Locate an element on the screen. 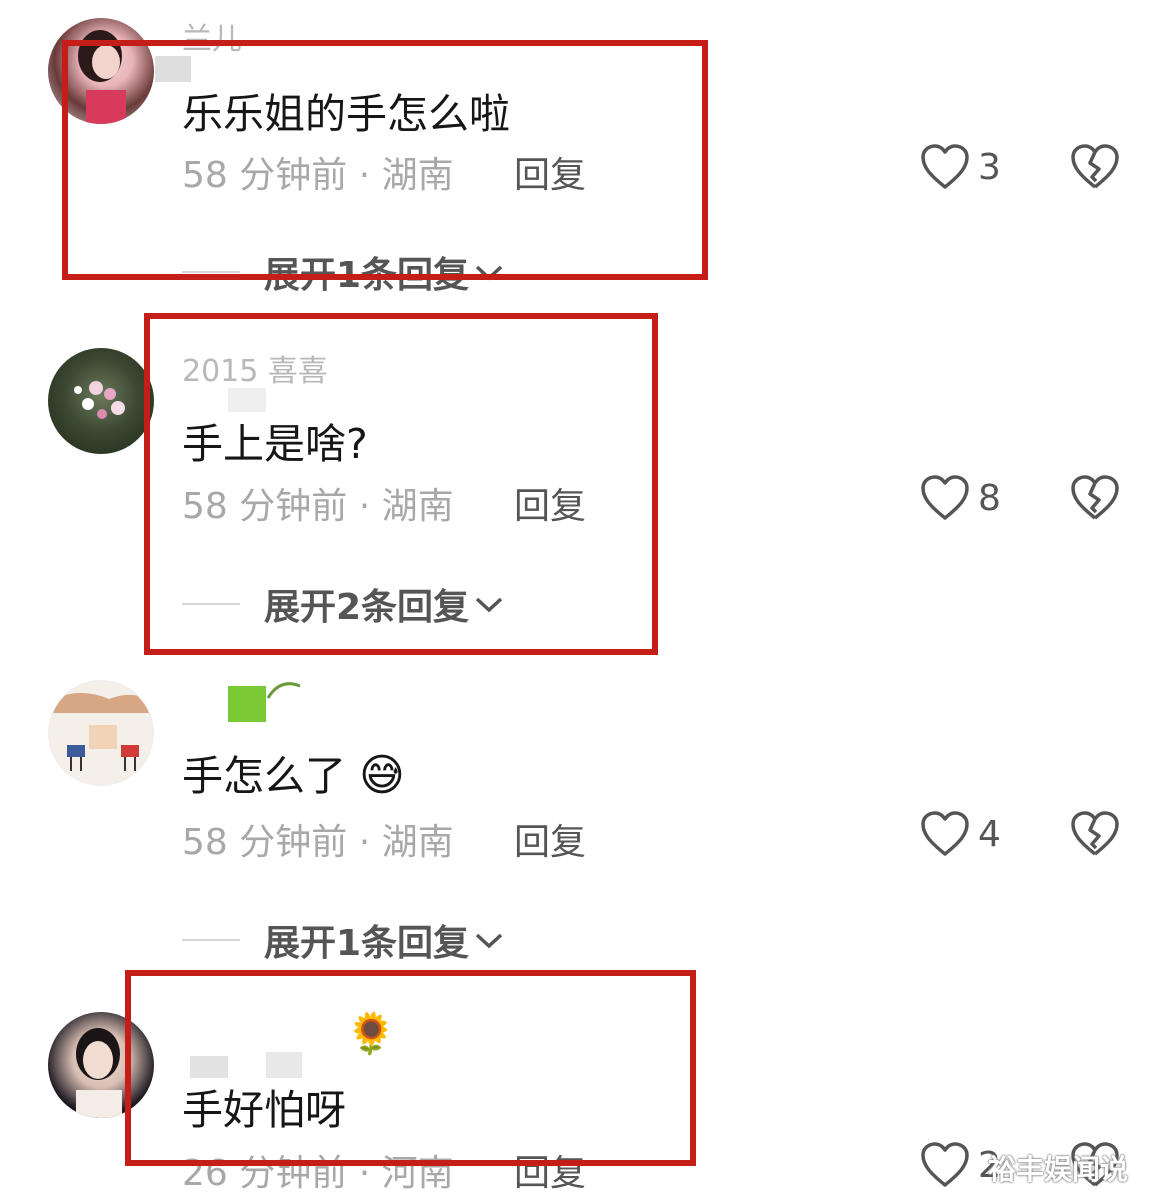  like-button: 3 is located at coordinates (960, 167).